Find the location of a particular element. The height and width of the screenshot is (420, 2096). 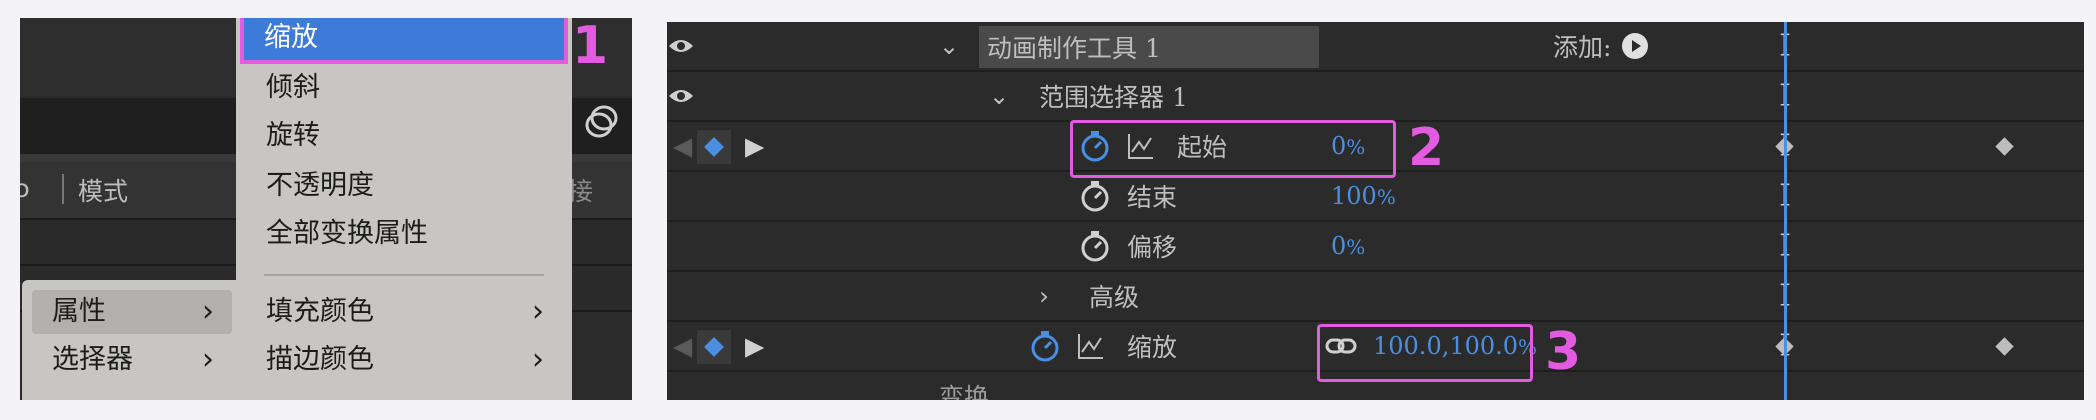

link-icon is located at coordinates (602, 122).